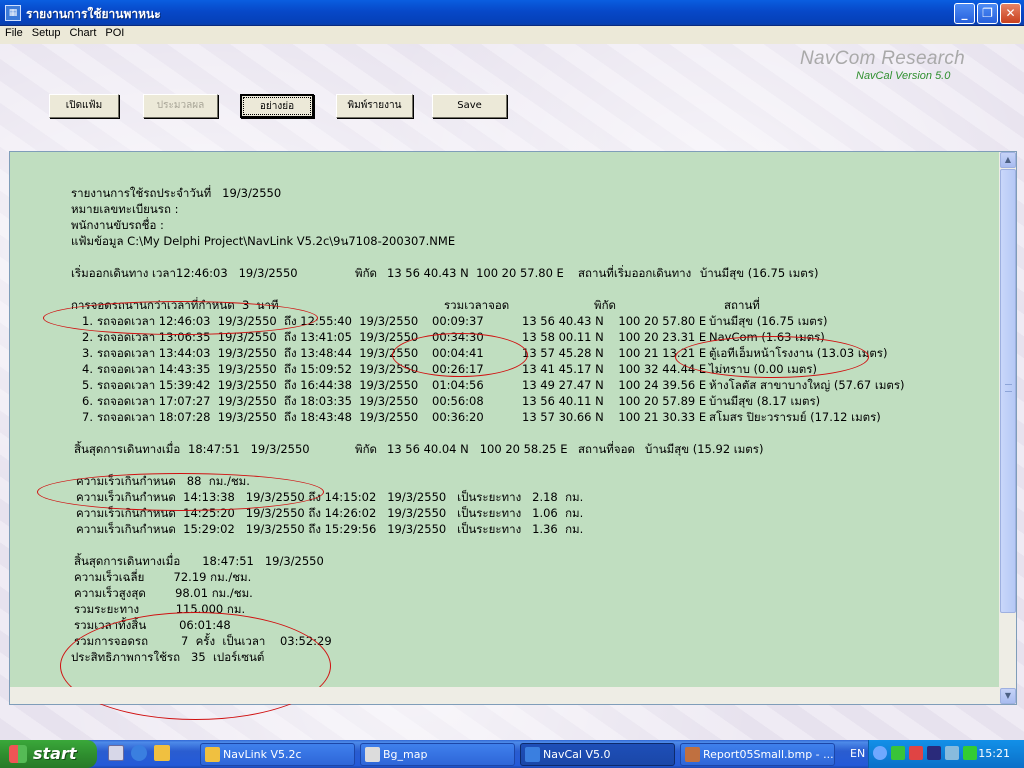 This screenshot has width=1024, height=768. What do you see at coordinates (970, 753) in the screenshot?
I see `tray-monitor-icon` at bounding box center [970, 753].